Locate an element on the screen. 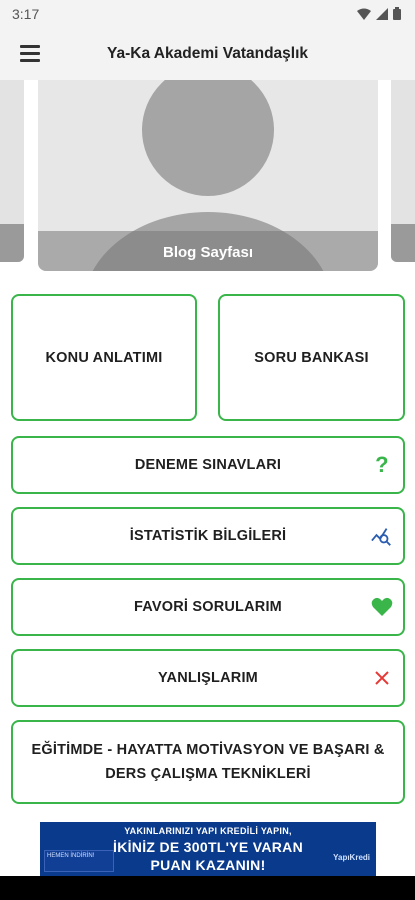 This screenshot has width=415, height=900. close-x-icon is located at coordinates (382, 678).